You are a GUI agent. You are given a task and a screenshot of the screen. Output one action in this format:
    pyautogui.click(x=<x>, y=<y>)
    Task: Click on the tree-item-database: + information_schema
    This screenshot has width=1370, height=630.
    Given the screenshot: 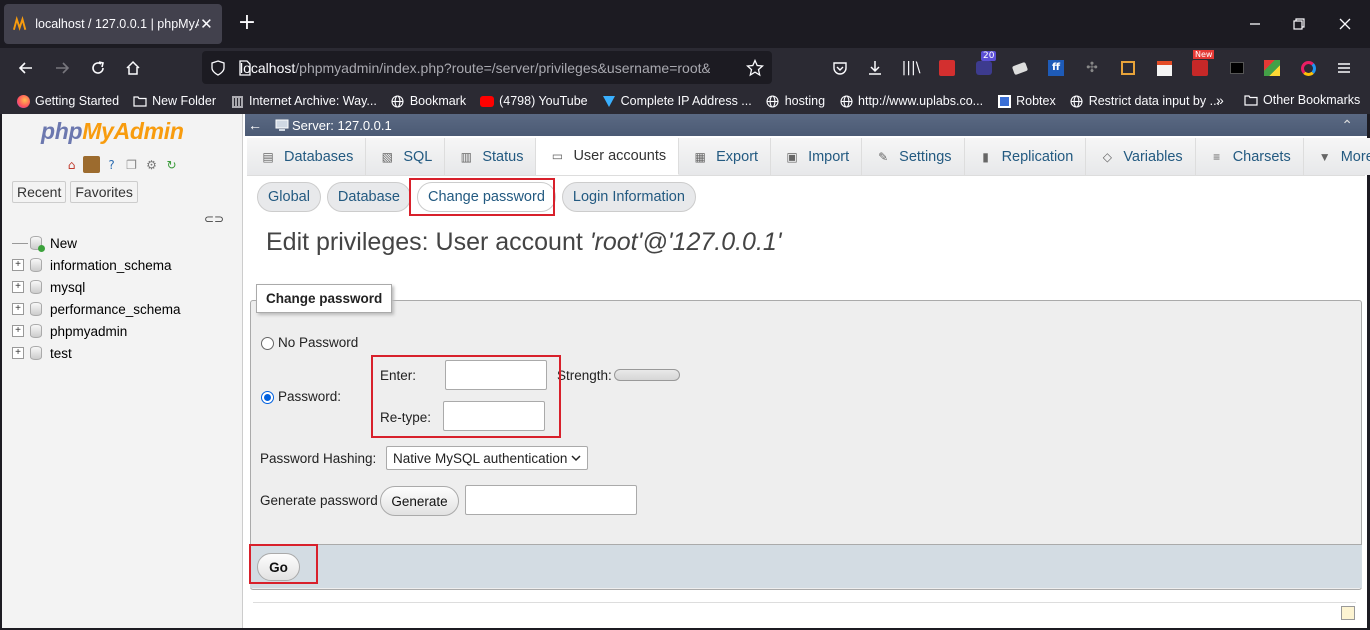 What is the action you would take?
    pyautogui.click(x=124, y=265)
    